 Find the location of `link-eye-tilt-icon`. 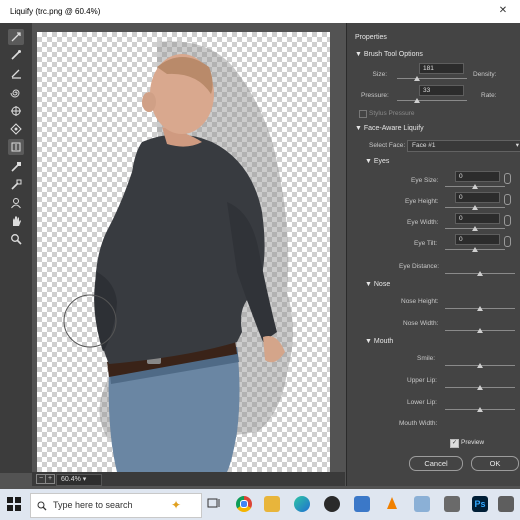

link-eye-tilt-icon is located at coordinates (507, 241).